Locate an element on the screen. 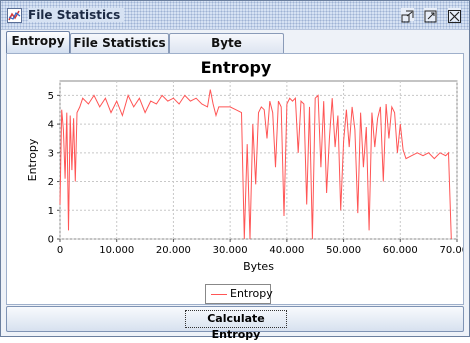 Image resolution: width=470 pixels, height=343 pixels. chart-legend: Entropy is located at coordinates (239, 294).